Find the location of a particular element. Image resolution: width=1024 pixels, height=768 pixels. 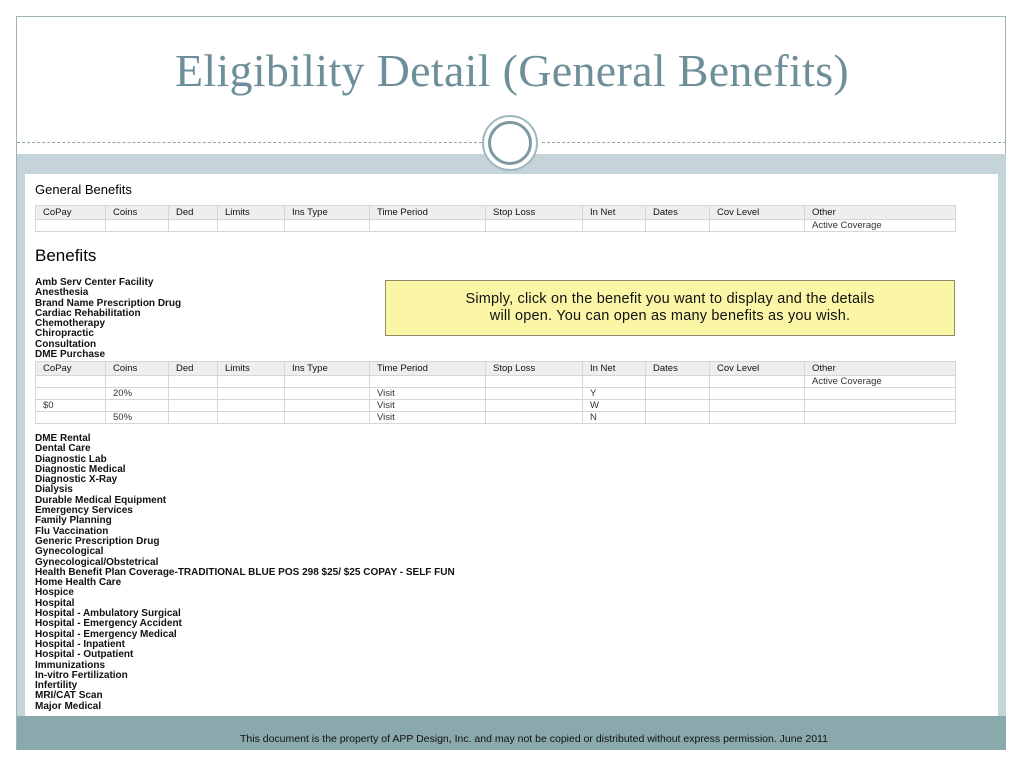

general-benefits-heading: General Benefits is located at coordinates (83, 189).